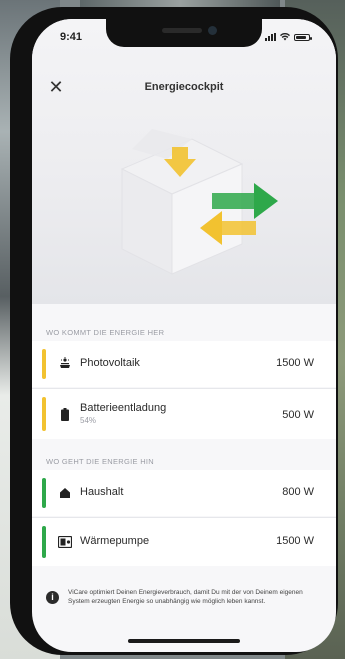 Image resolution: width=345 pixels, height=659 pixels. I want to click on energy-flow-illustration, so click(199, 202).